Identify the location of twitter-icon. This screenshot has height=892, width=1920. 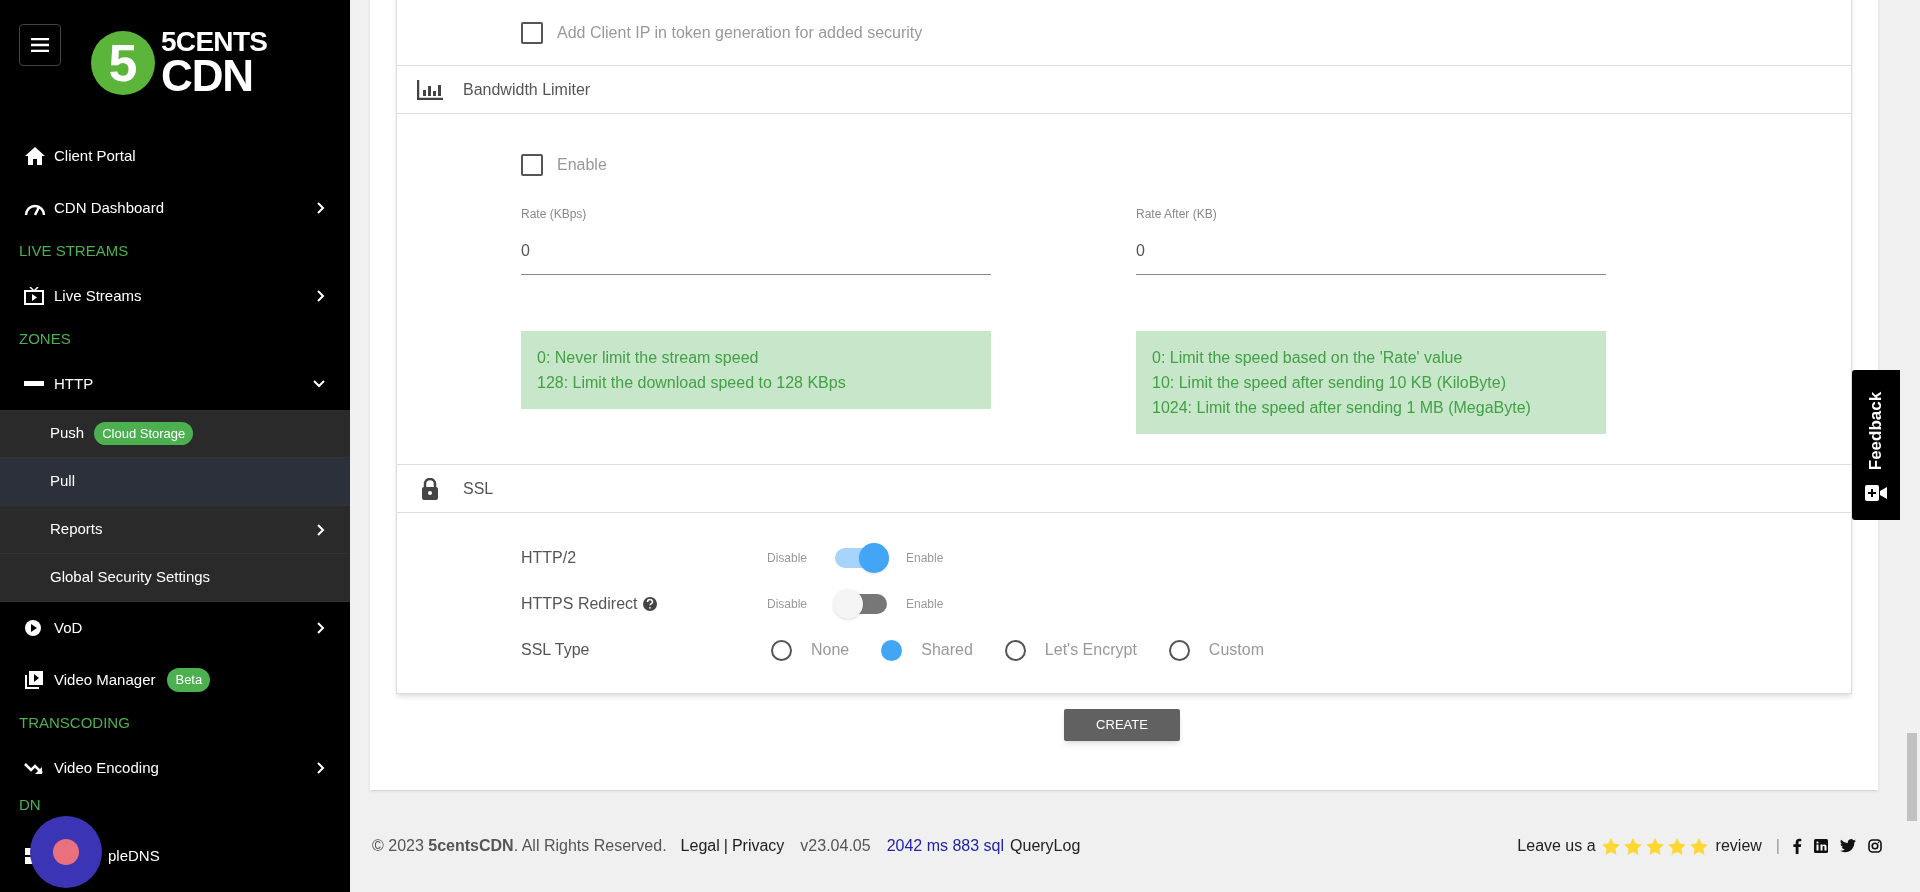
(1848, 846).